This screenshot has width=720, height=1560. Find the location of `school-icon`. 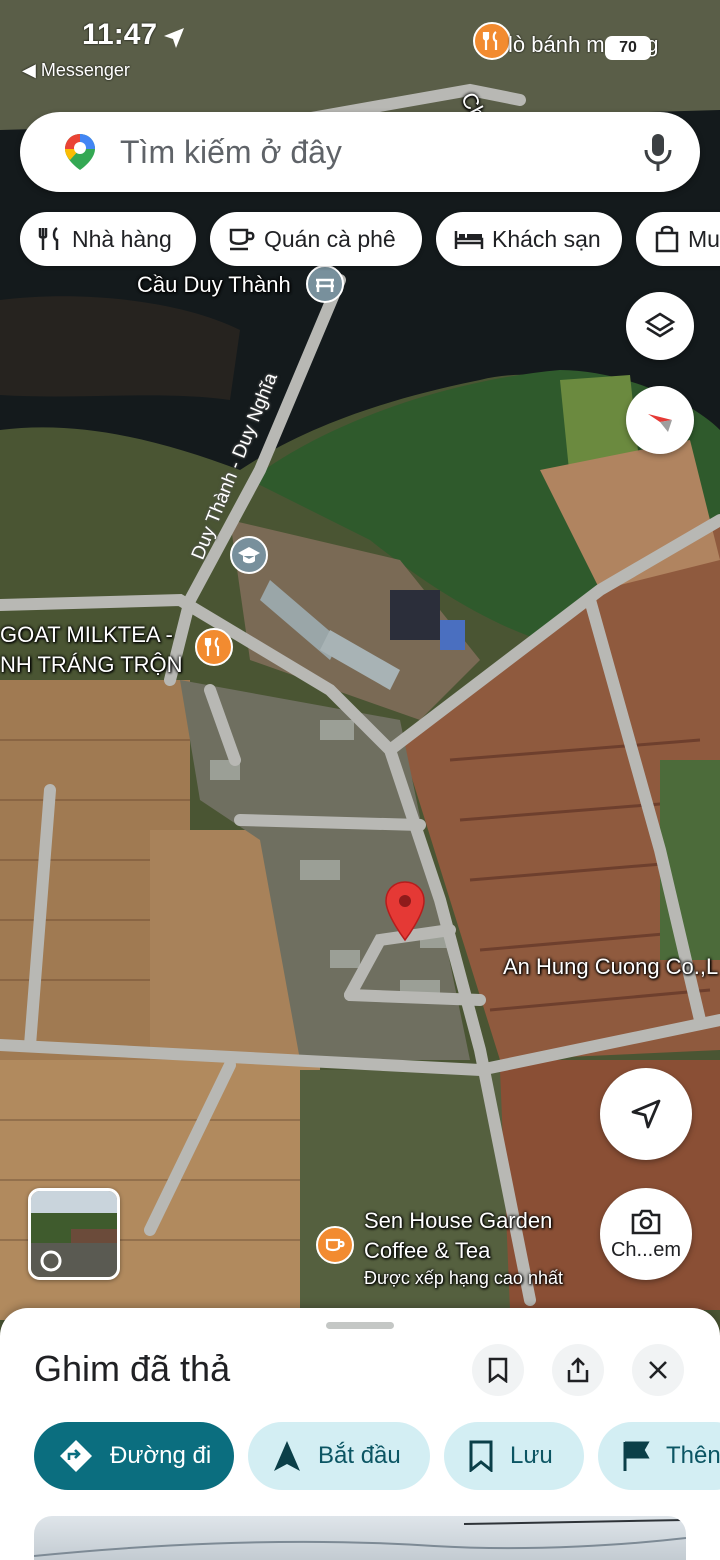

school-icon is located at coordinates (249, 555).